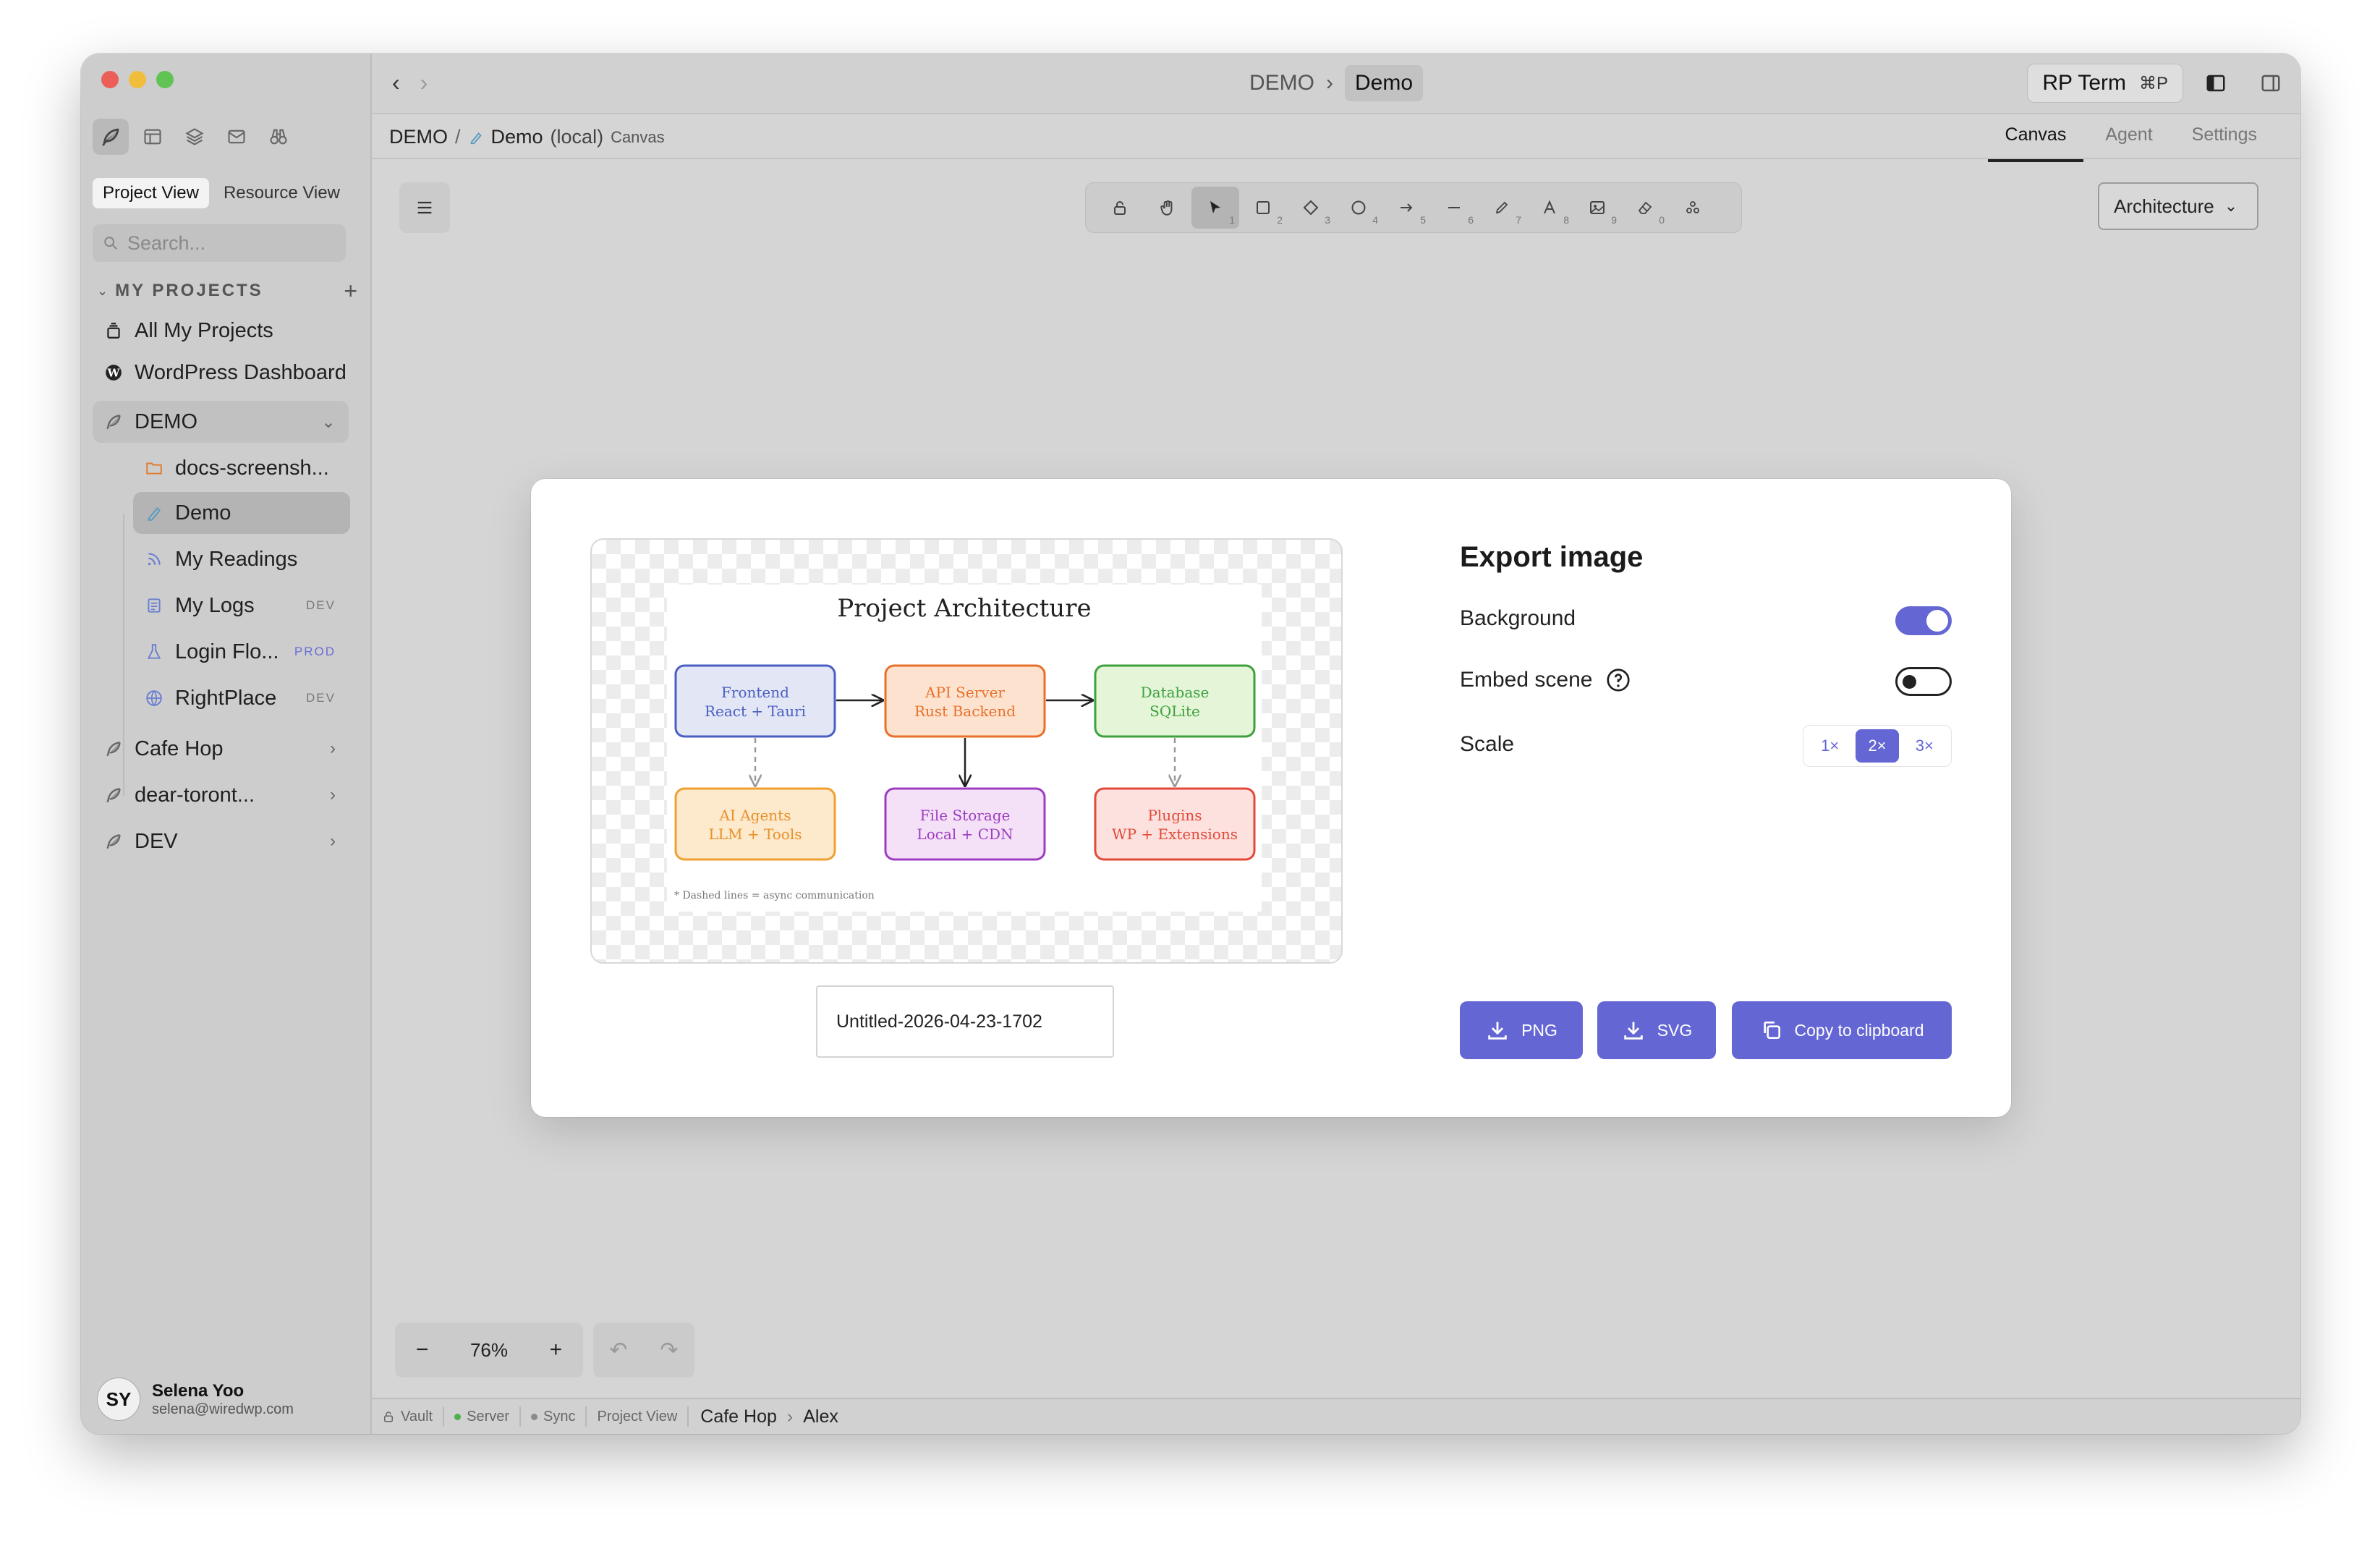 The width and height of the screenshot is (2380, 1541). Describe the element at coordinates (1215, 208) in the screenshot. I see `select-tool: 1` at that location.